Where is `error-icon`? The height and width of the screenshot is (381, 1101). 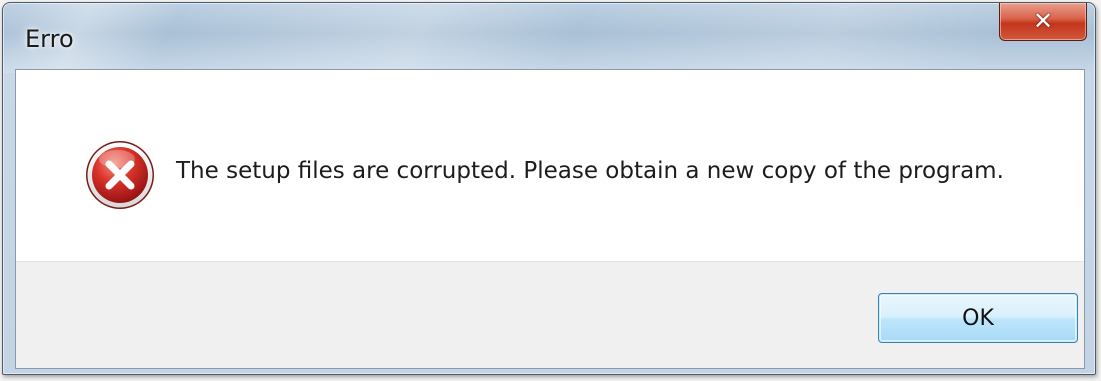
error-icon is located at coordinates (120, 175).